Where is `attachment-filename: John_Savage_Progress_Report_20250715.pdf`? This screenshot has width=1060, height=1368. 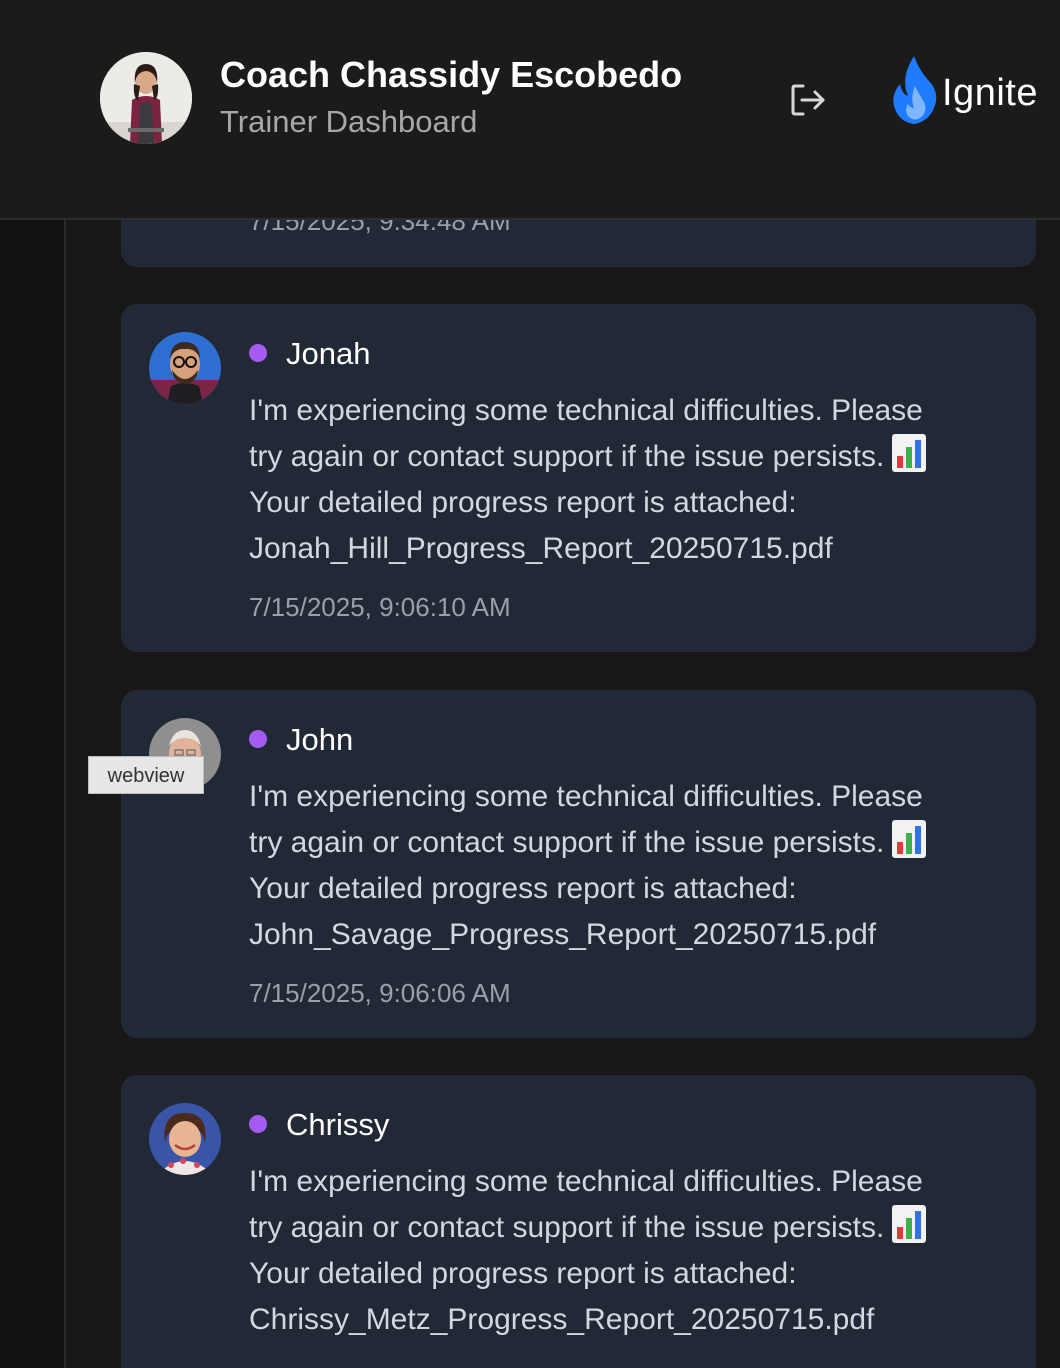 attachment-filename: John_Savage_Progress_Report_20250715.pdf is located at coordinates (629, 935).